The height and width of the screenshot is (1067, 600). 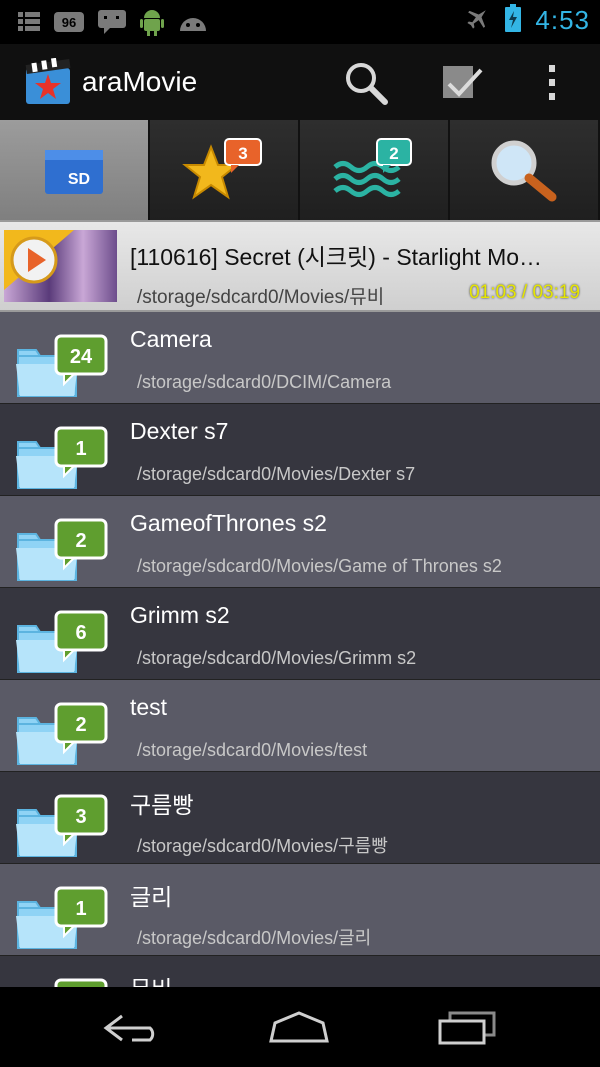 What do you see at coordinates (222, 169) in the screenshot?
I see `star-icon: 3` at bounding box center [222, 169].